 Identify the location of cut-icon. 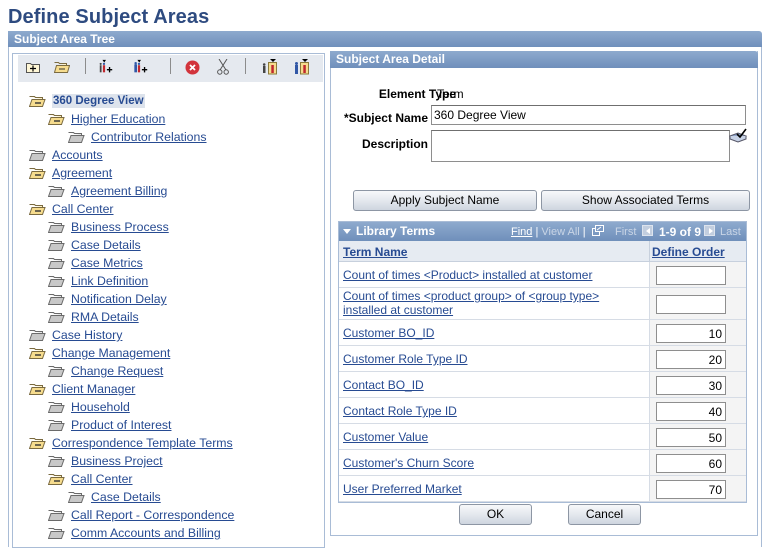
(223, 67).